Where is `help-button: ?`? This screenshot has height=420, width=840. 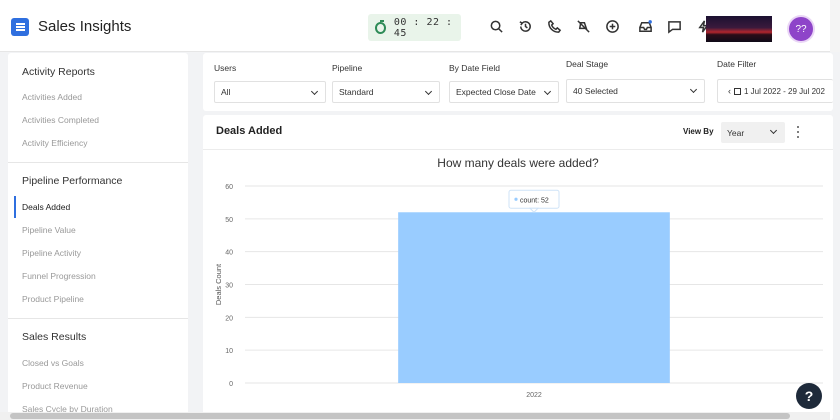 help-button: ? is located at coordinates (809, 396).